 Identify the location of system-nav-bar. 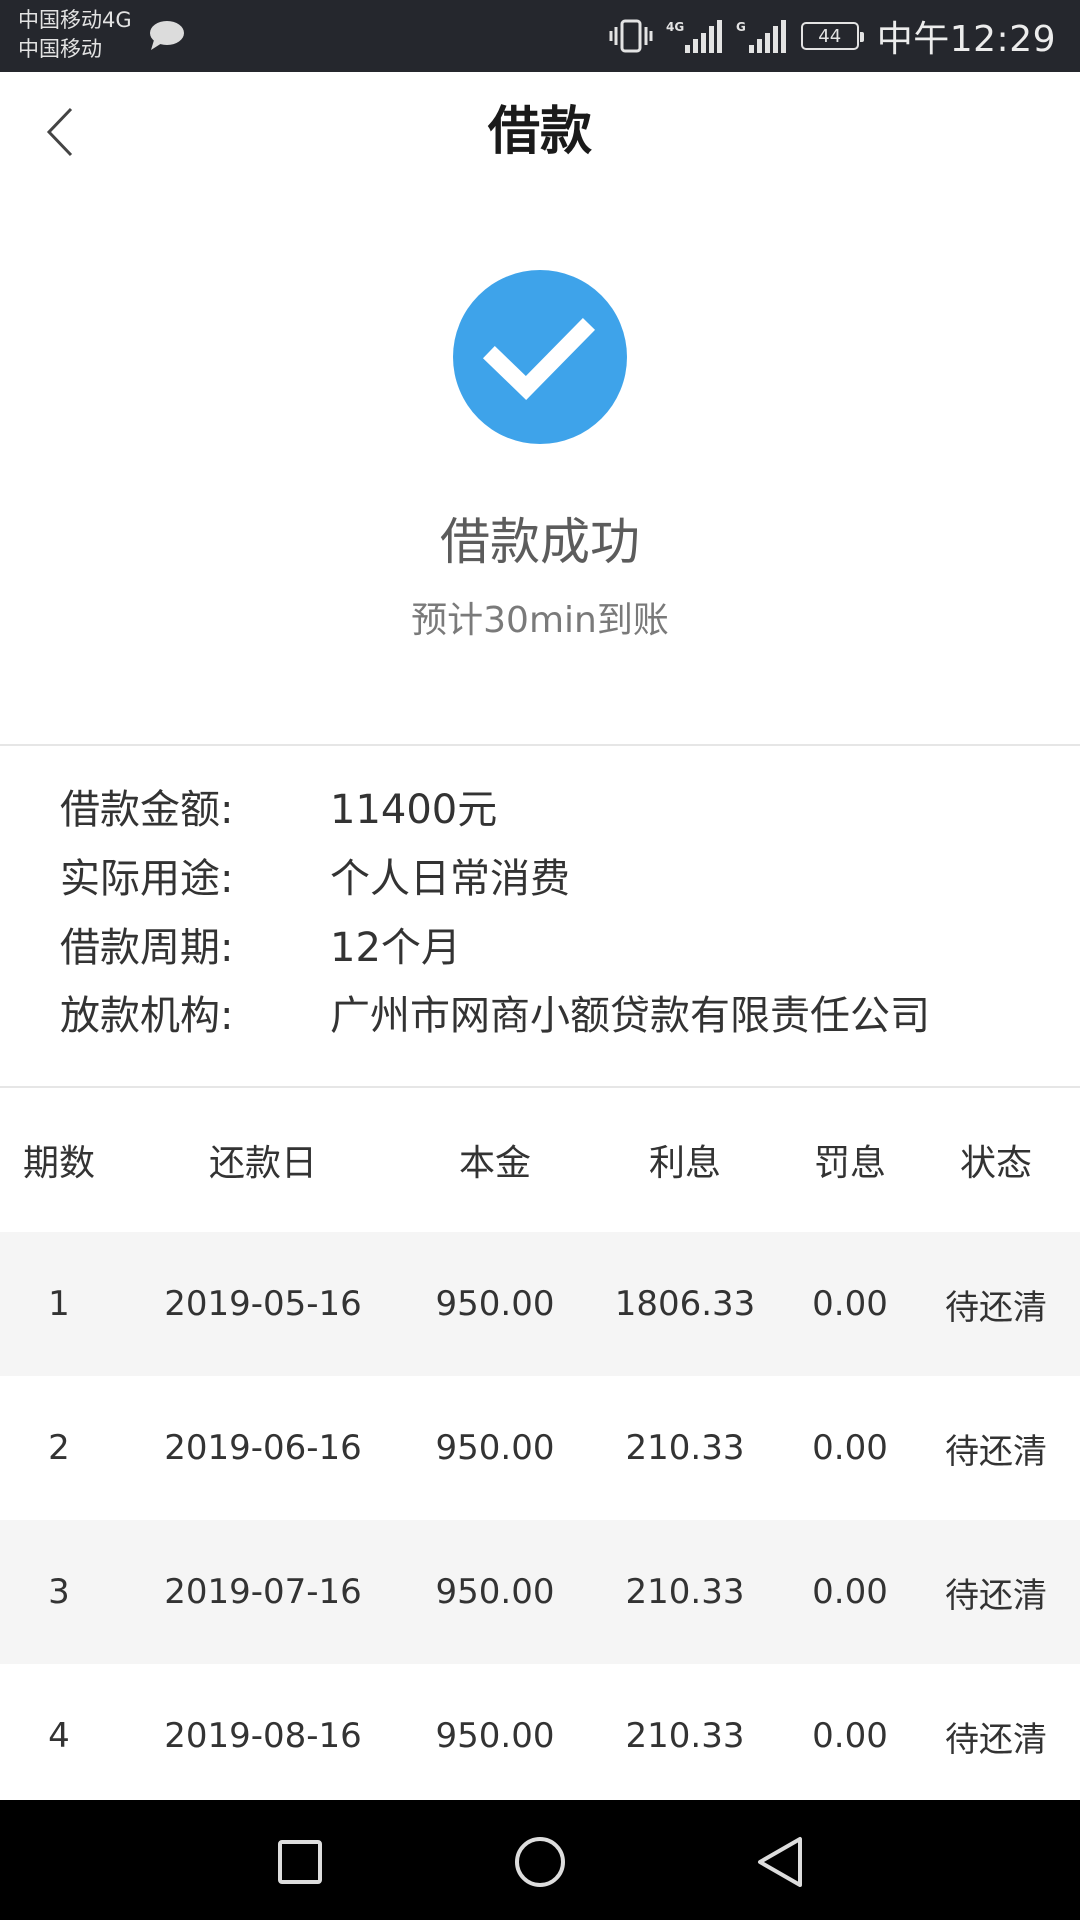
(540, 1860).